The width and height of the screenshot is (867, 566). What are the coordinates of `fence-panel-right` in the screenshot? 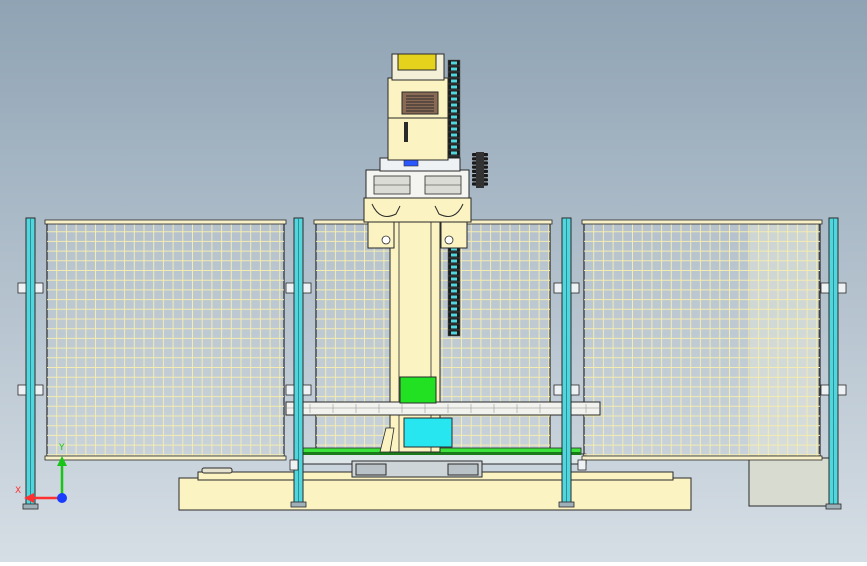 It's located at (702, 340).